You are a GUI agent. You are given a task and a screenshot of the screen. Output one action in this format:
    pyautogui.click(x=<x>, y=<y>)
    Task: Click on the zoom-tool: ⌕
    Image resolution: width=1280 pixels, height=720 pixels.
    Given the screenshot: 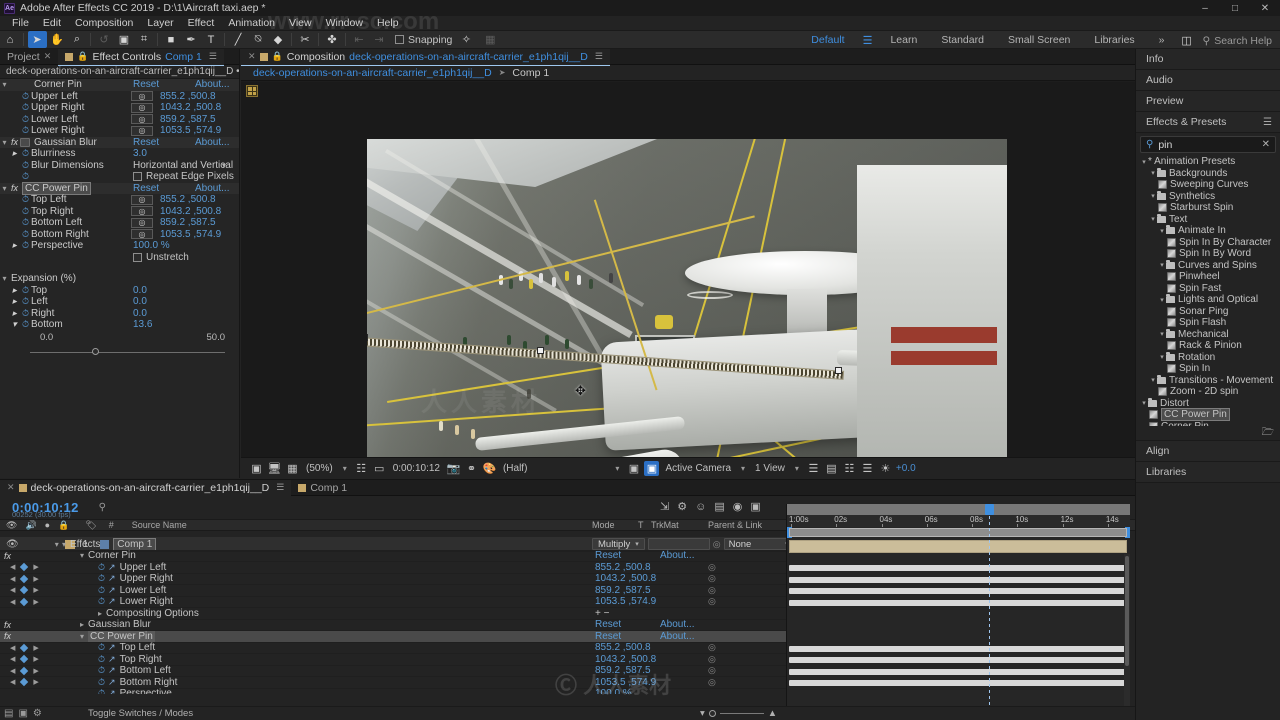 What is the action you would take?
    pyautogui.click(x=77, y=39)
    